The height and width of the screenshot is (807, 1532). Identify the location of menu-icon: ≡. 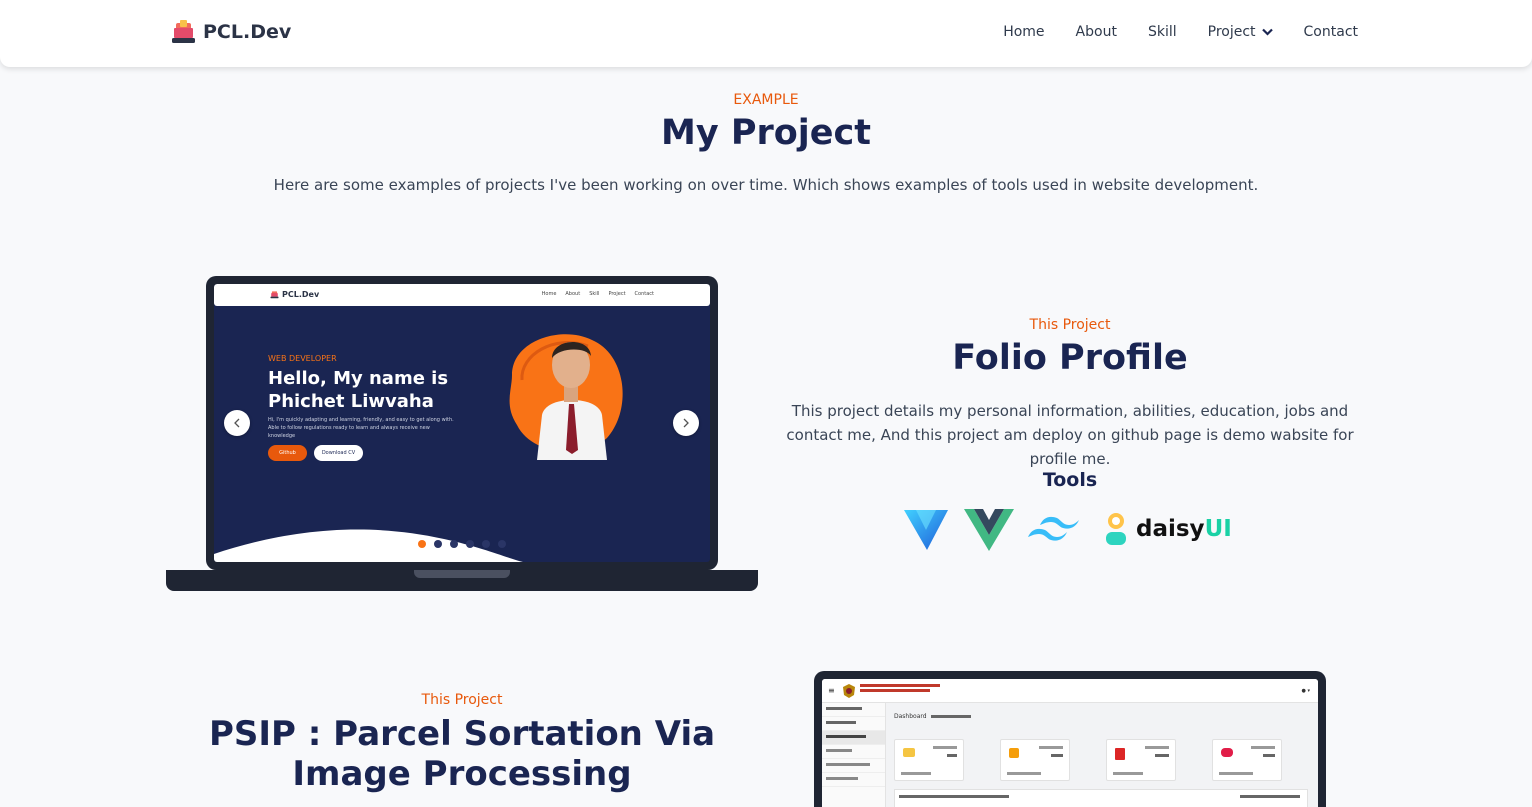
(831, 690).